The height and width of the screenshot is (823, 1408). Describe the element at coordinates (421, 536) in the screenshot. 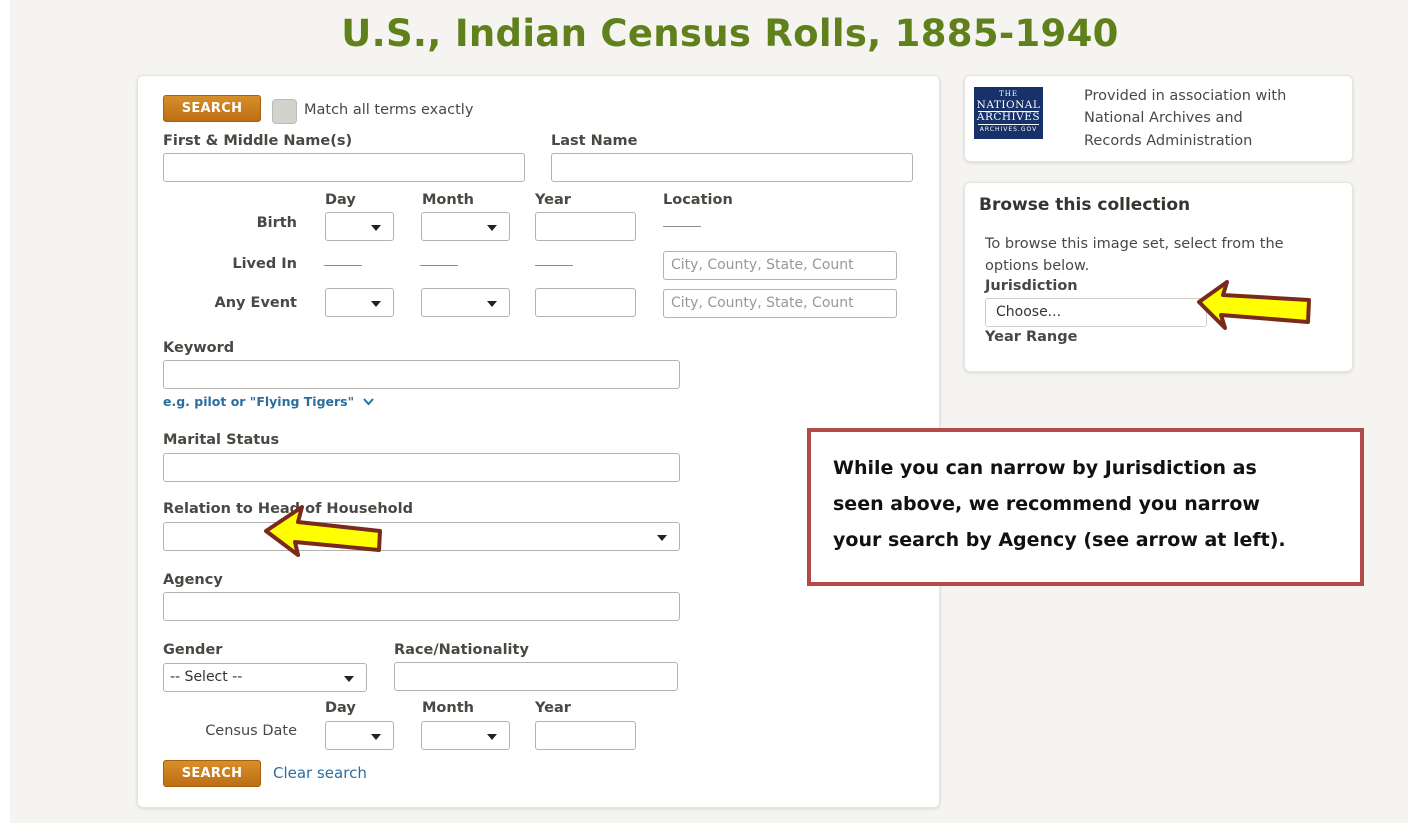

I see `relation-select` at that location.